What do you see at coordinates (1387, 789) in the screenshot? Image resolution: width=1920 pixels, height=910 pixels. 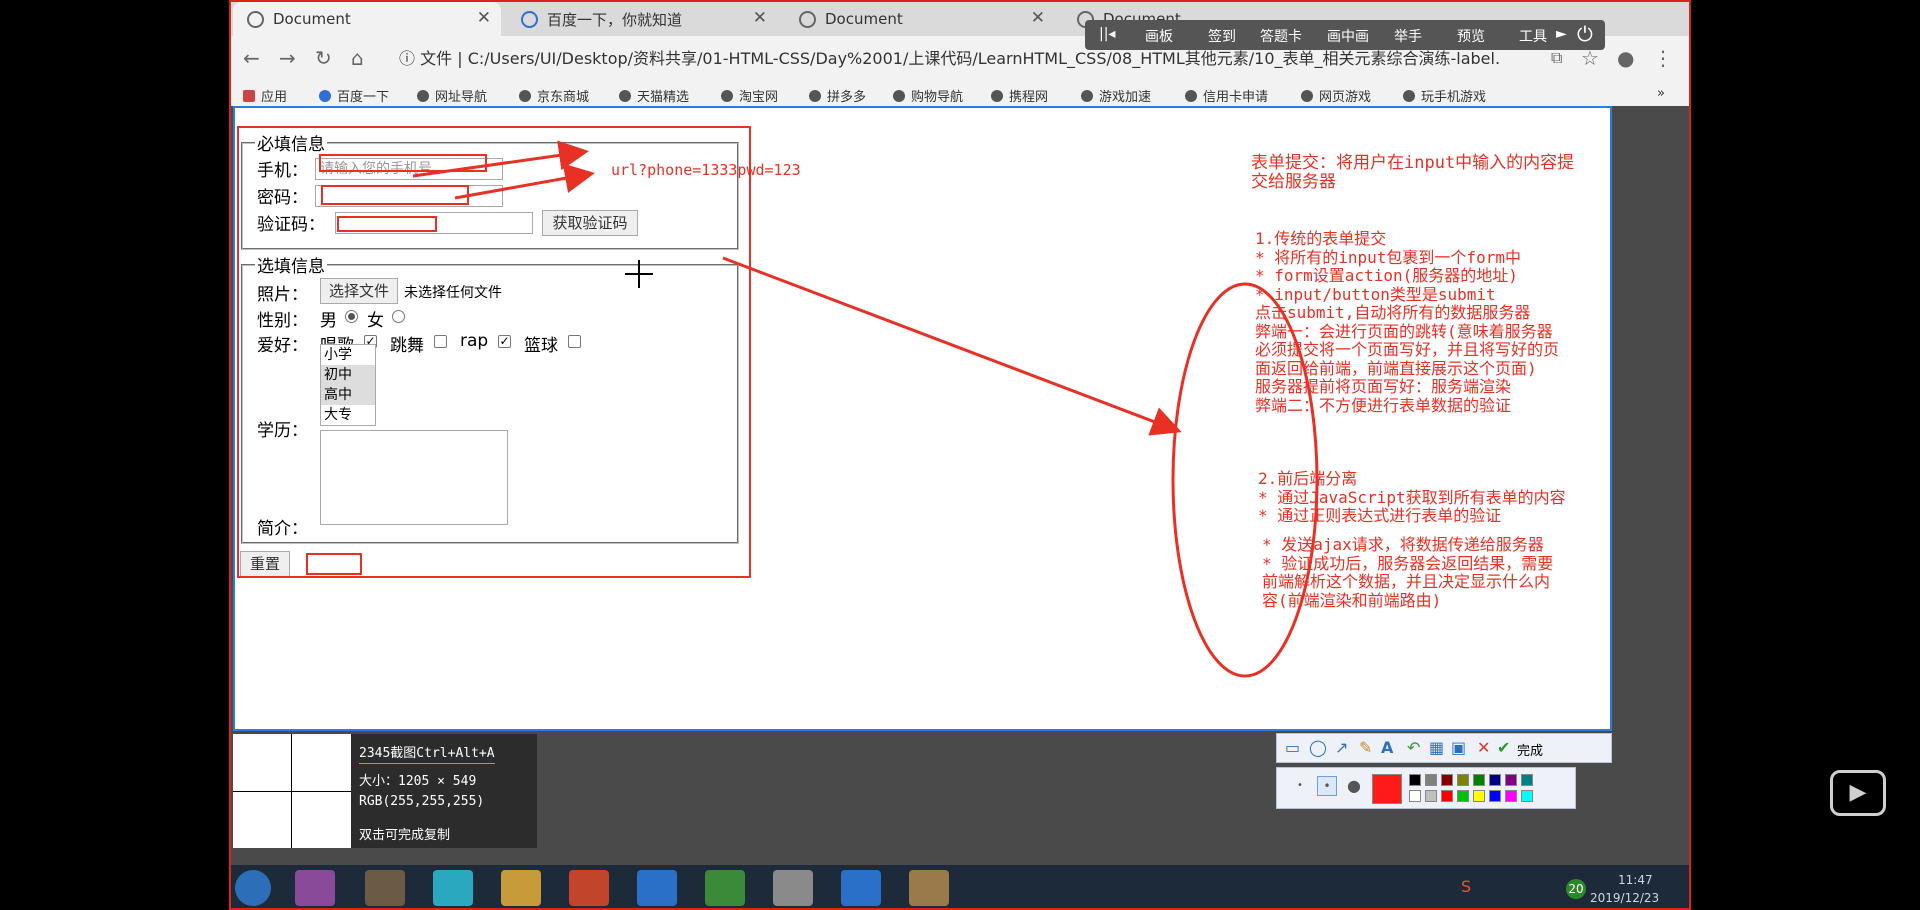 I see `current-color-swatch` at bounding box center [1387, 789].